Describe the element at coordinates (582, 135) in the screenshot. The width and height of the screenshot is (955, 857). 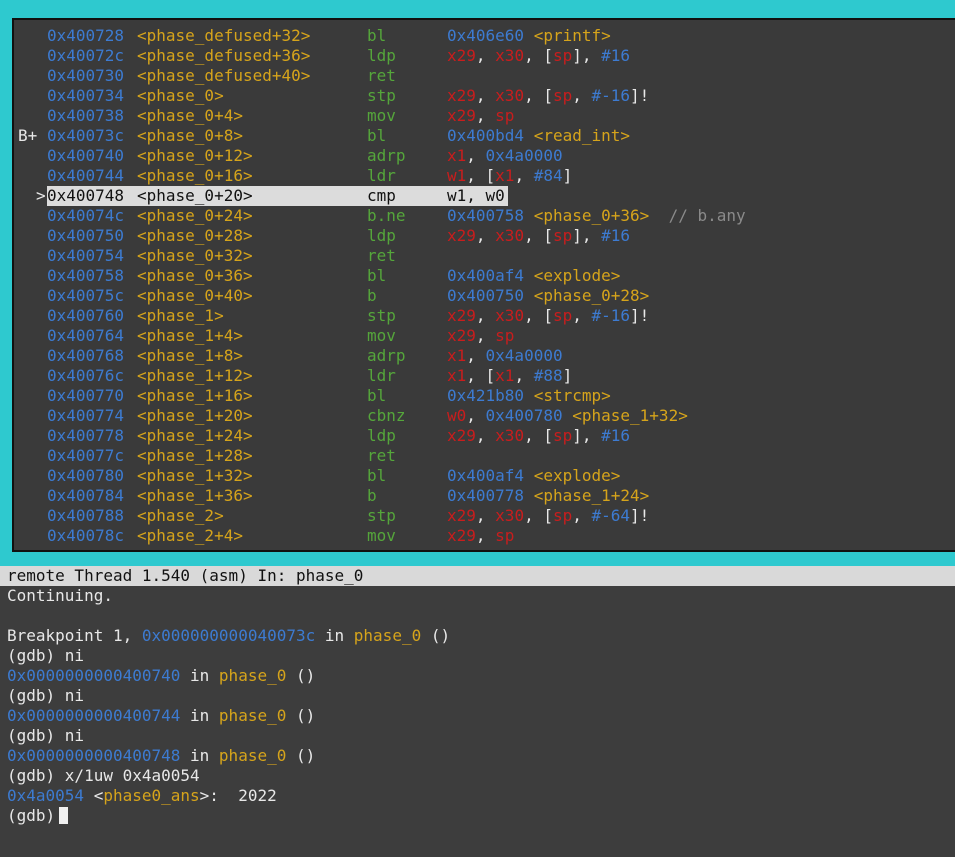
I see `operand-token: <read_int>` at that location.